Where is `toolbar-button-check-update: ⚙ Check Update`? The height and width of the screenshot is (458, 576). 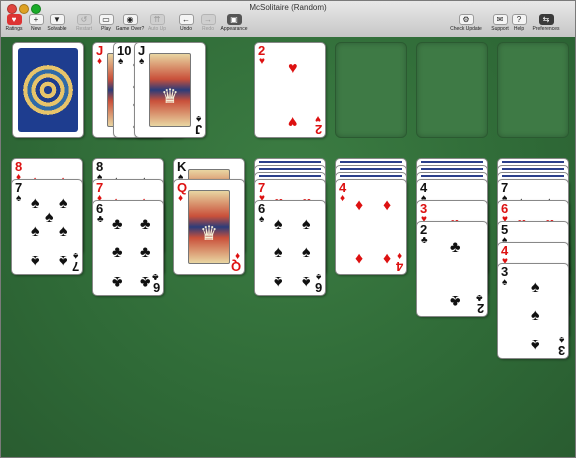
toolbar-button-check-update: ⚙ Check Update is located at coordinates (466, 25).